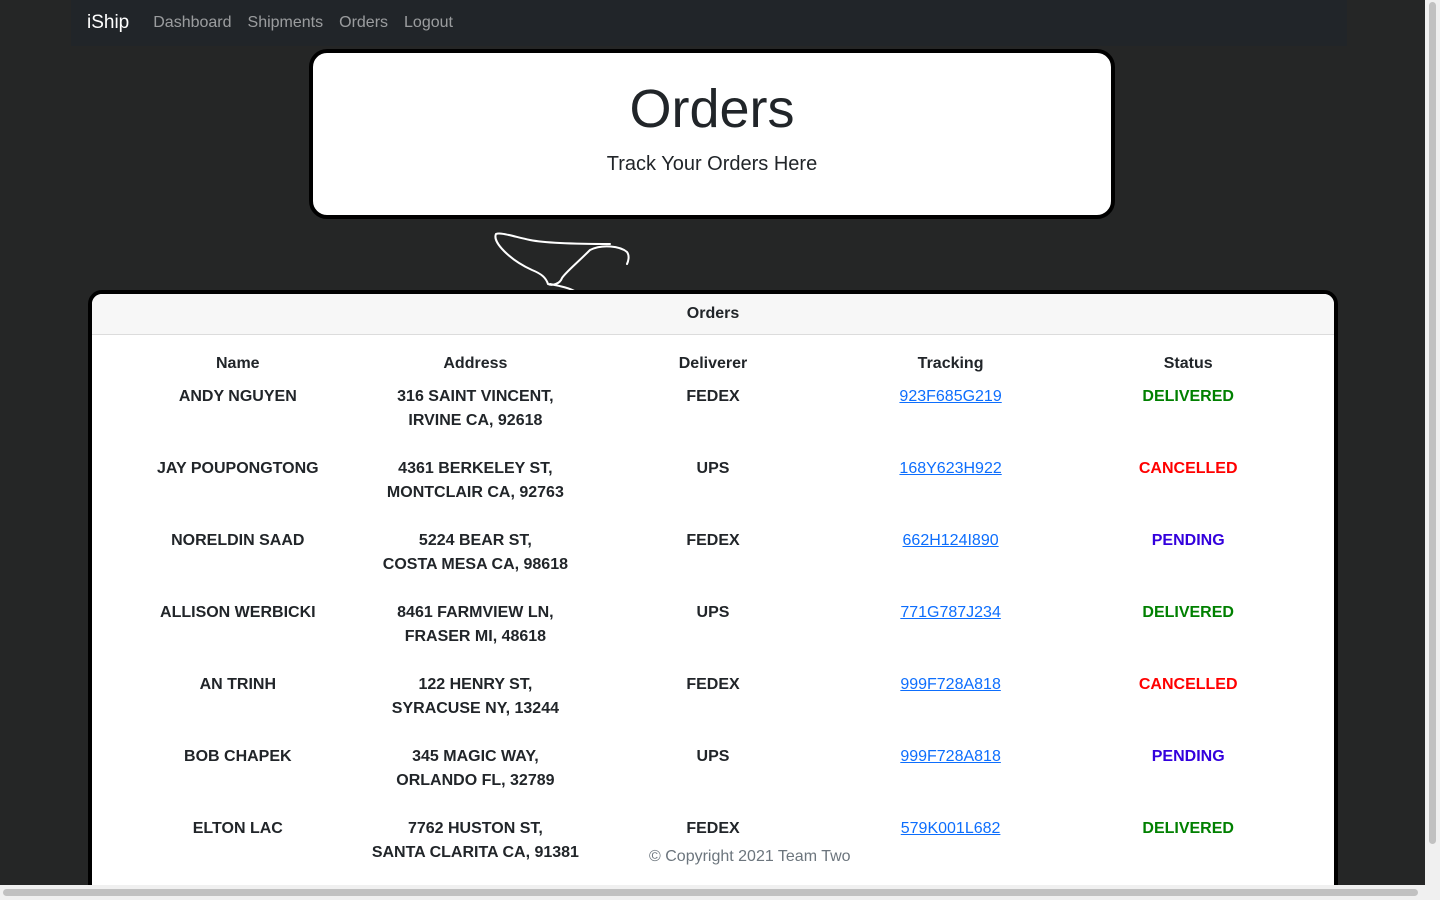 This screenshot has height=900, width=1440. What do you see at coordinates (562, 262) in the screenshot?
I see `shoe-doodle-icon` at bounding box center [562, 262].